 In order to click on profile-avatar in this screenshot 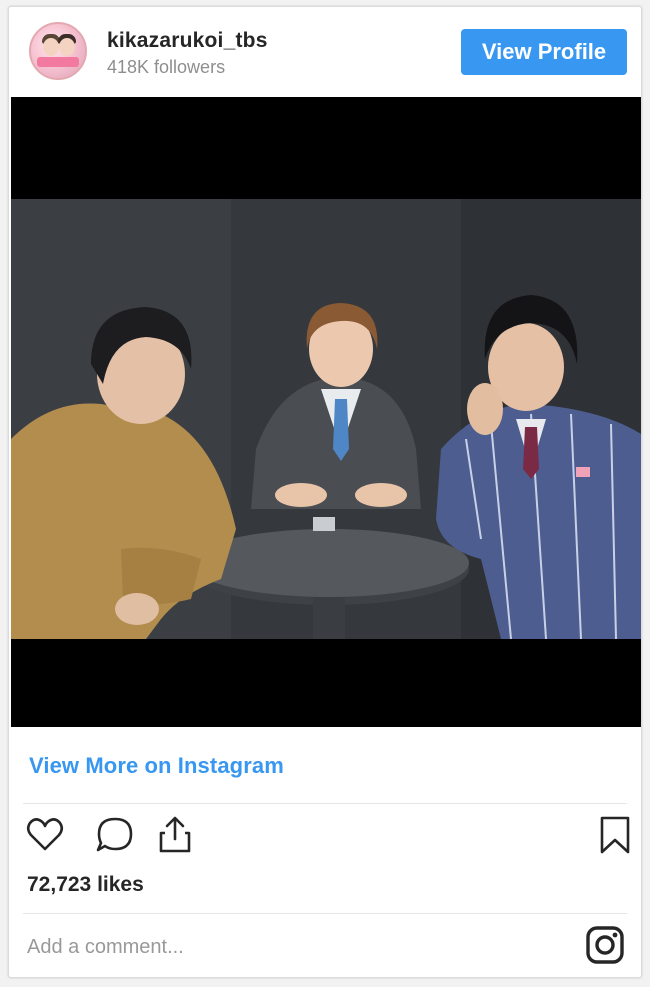, I will do `click(58, 51)`.